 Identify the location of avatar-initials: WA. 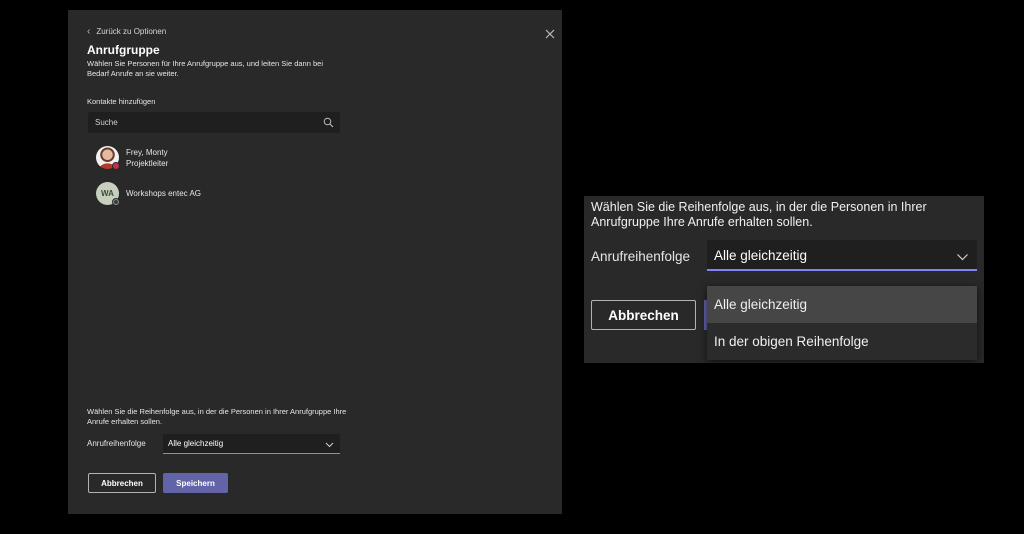
(107, 193).